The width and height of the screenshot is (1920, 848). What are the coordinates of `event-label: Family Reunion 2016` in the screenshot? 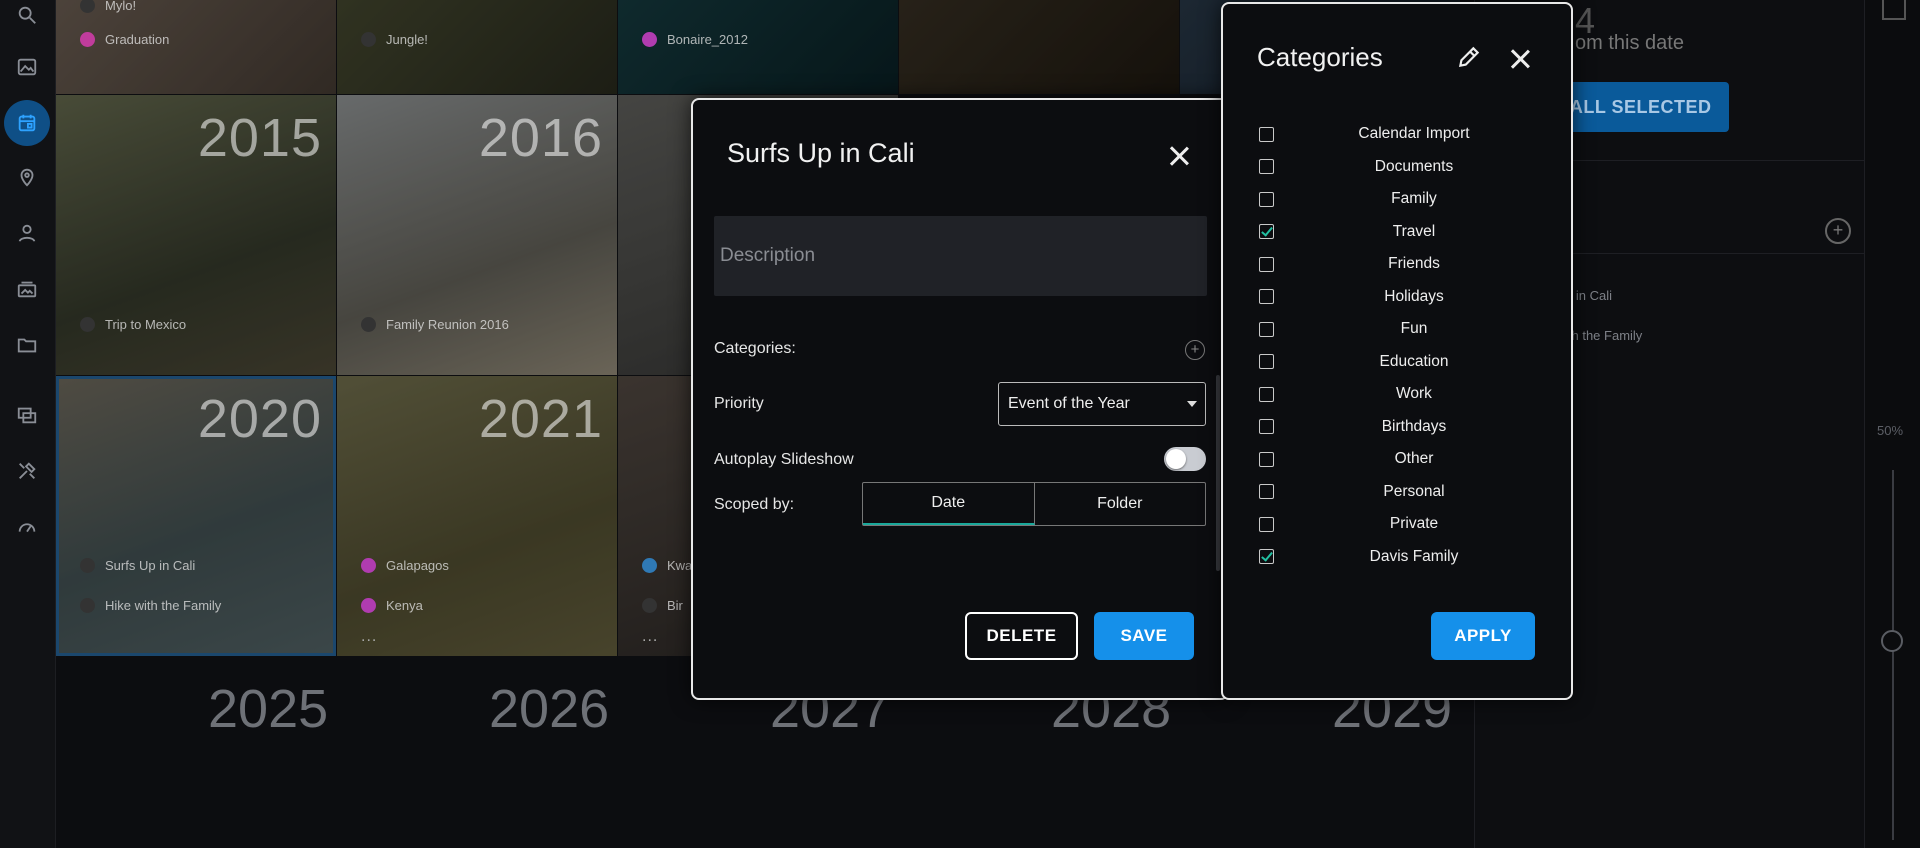 It's located at (435, 324).